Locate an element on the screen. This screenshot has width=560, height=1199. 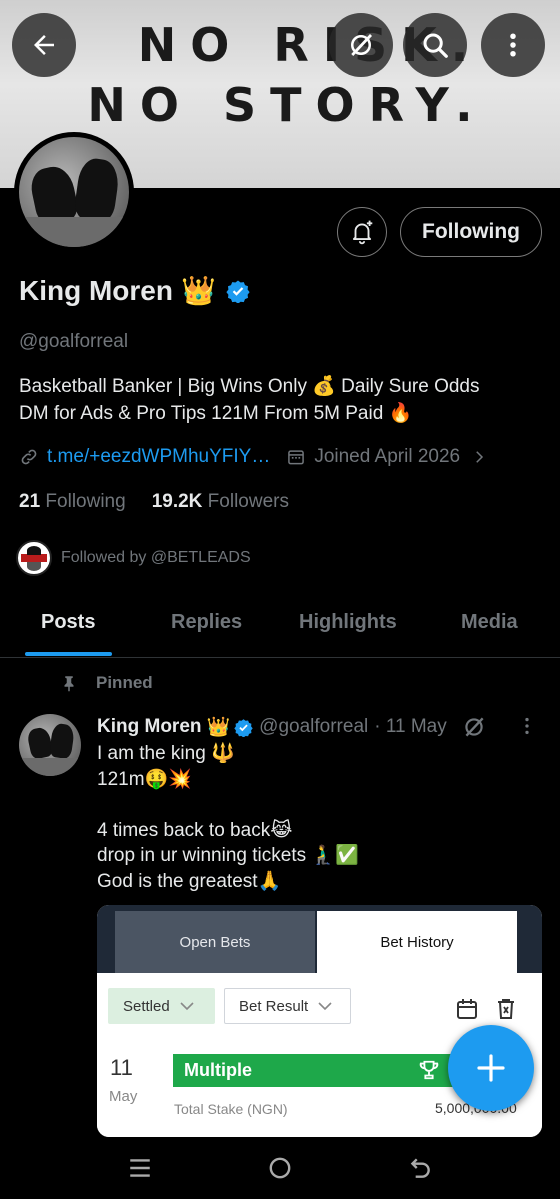
followers-stat: 19.2K Followers is located at coordinates (220, 502).